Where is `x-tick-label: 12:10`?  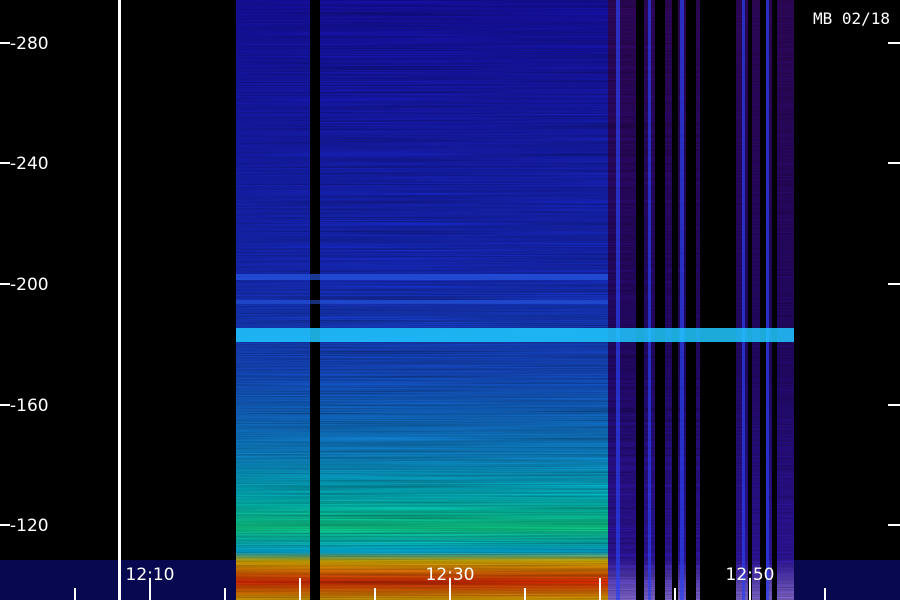
x-tick-label: 12:10 is located at coordinates (150, 575).